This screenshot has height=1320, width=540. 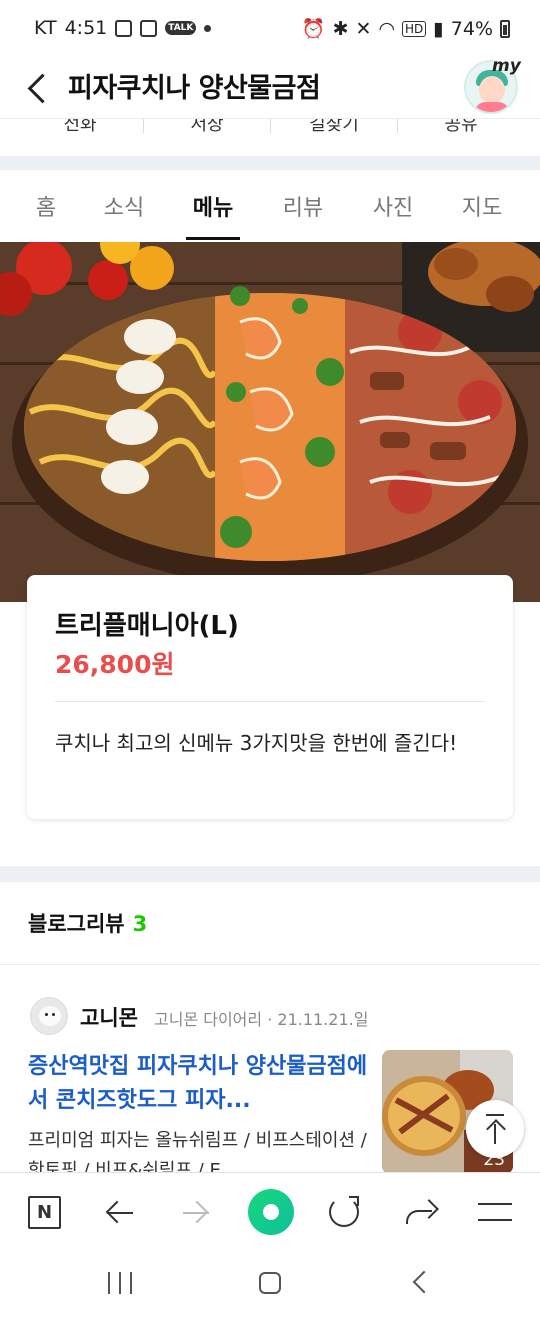 What do you see at coordinates (195, 1213) in the screenshot?
I see `browser-forward-icon` at bounding box center [195, 1213].